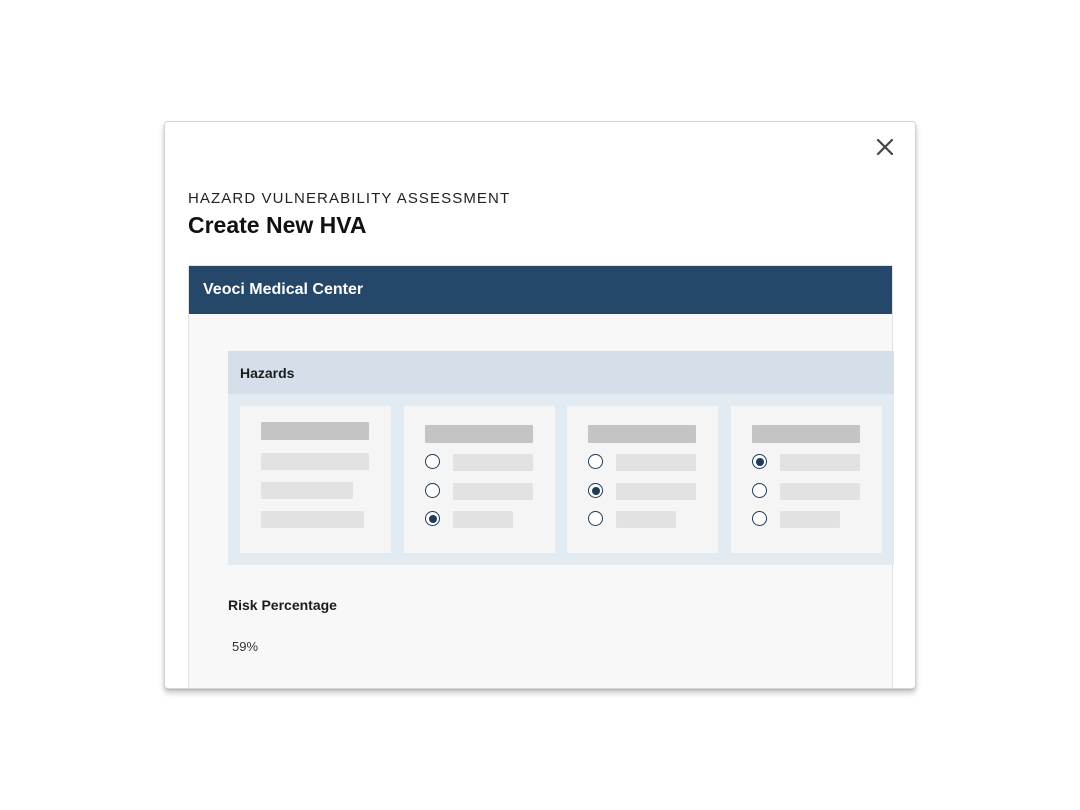 The width and height of the screenshot is (1080, 810). I want to click on close-icon, so click(885, 147).